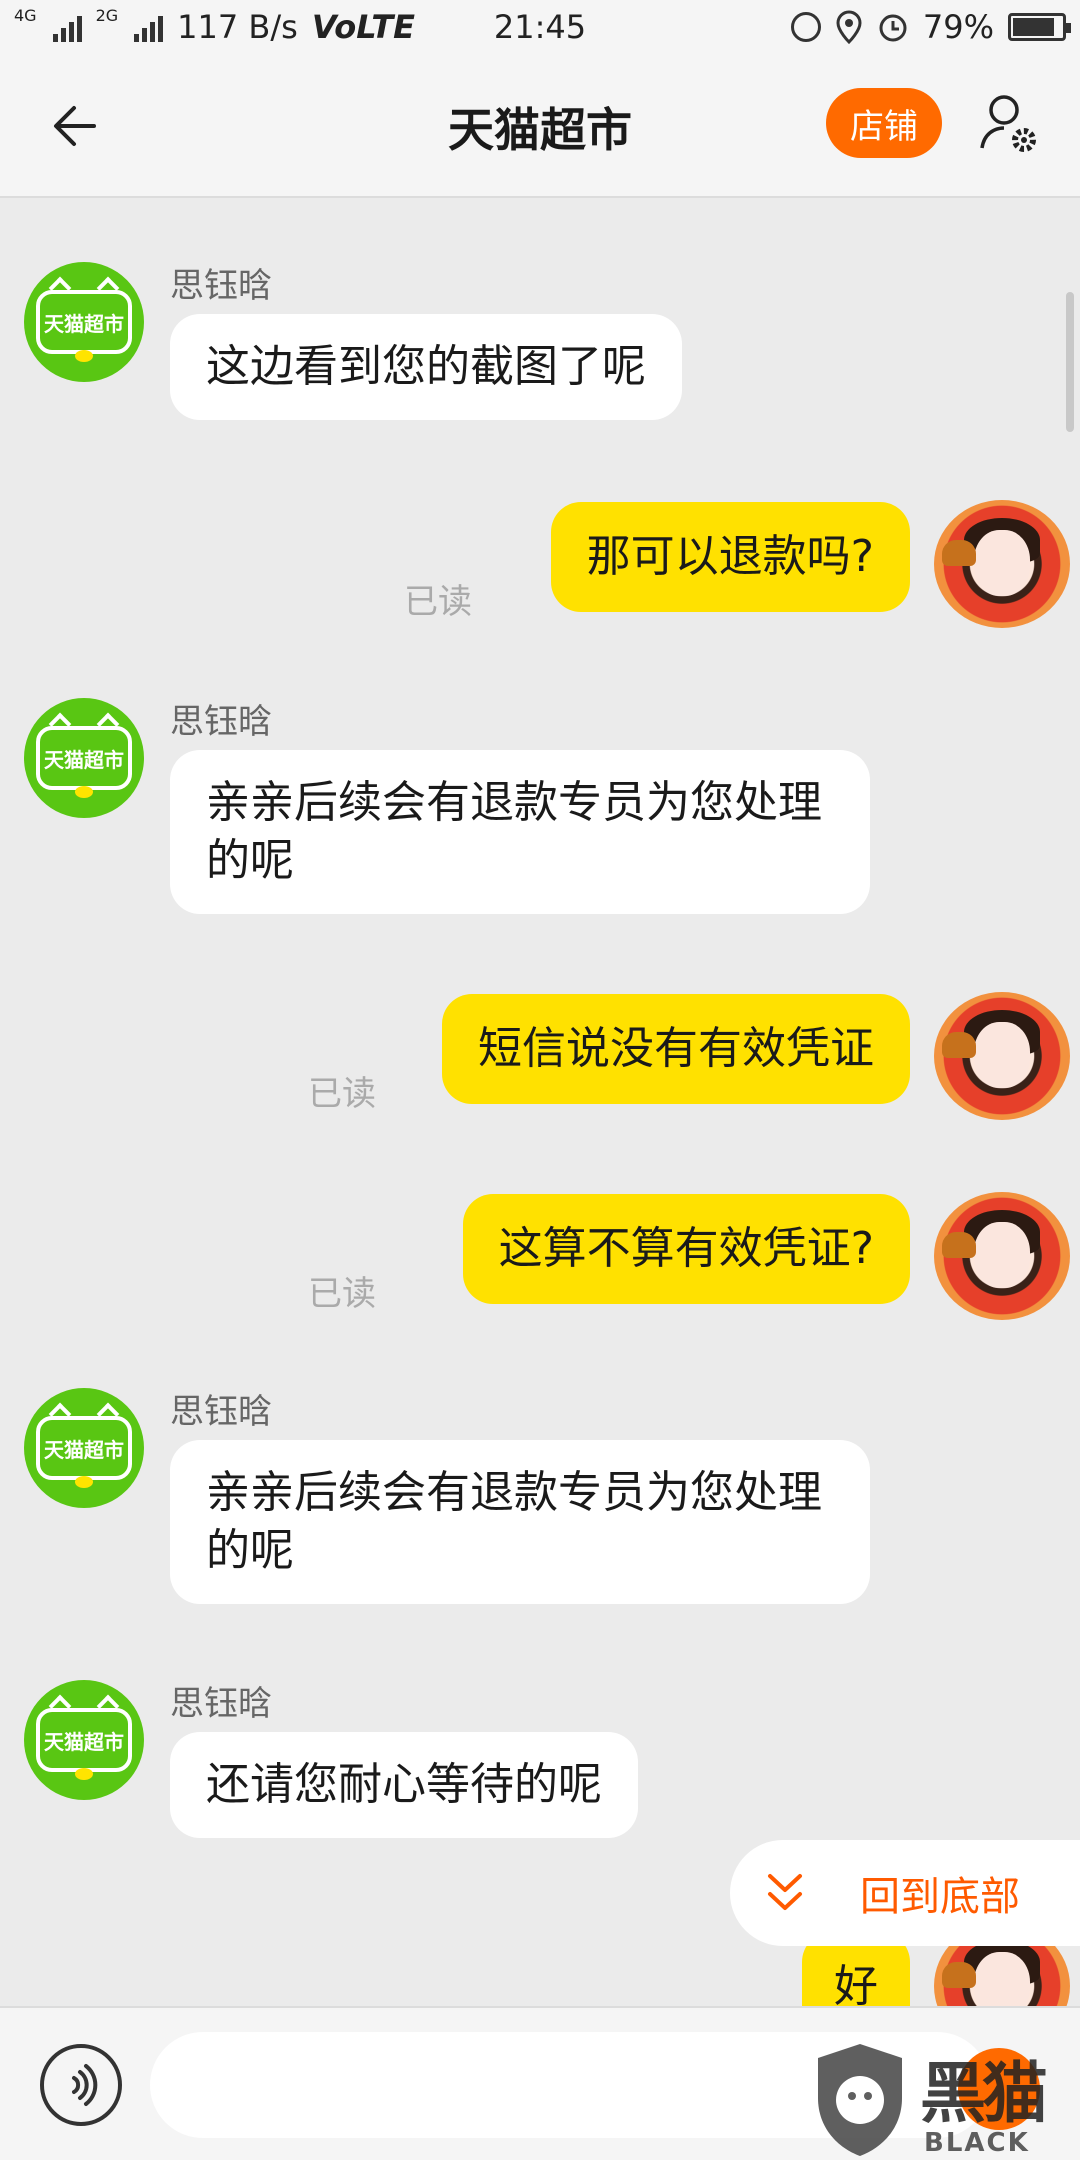 Image resolution: width=1080 pixels, height=2160 pixels. What do you see at coordinates (686, 1249) in the screenshot?
I see `message-bubble: 这算不算有效凭证?` at bounding box center [686, 1249].